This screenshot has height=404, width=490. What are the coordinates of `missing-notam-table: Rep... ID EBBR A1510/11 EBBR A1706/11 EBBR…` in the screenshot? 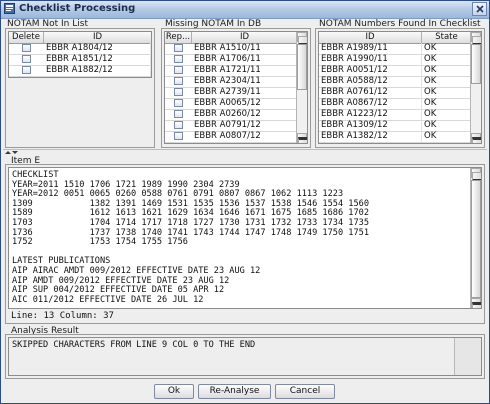 It's located at (236, 87).